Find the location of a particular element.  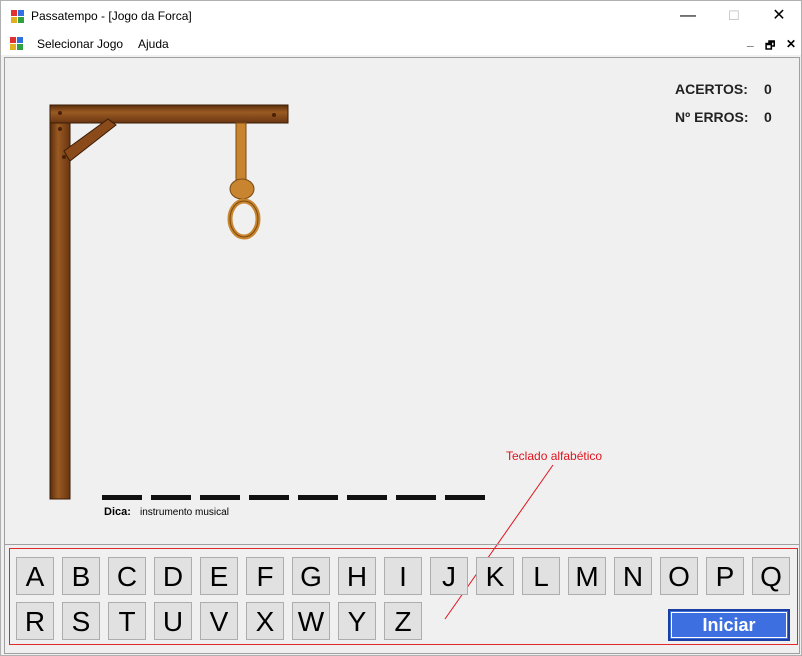

hint-text: instrumento musical is located at coordinates (184, 512).